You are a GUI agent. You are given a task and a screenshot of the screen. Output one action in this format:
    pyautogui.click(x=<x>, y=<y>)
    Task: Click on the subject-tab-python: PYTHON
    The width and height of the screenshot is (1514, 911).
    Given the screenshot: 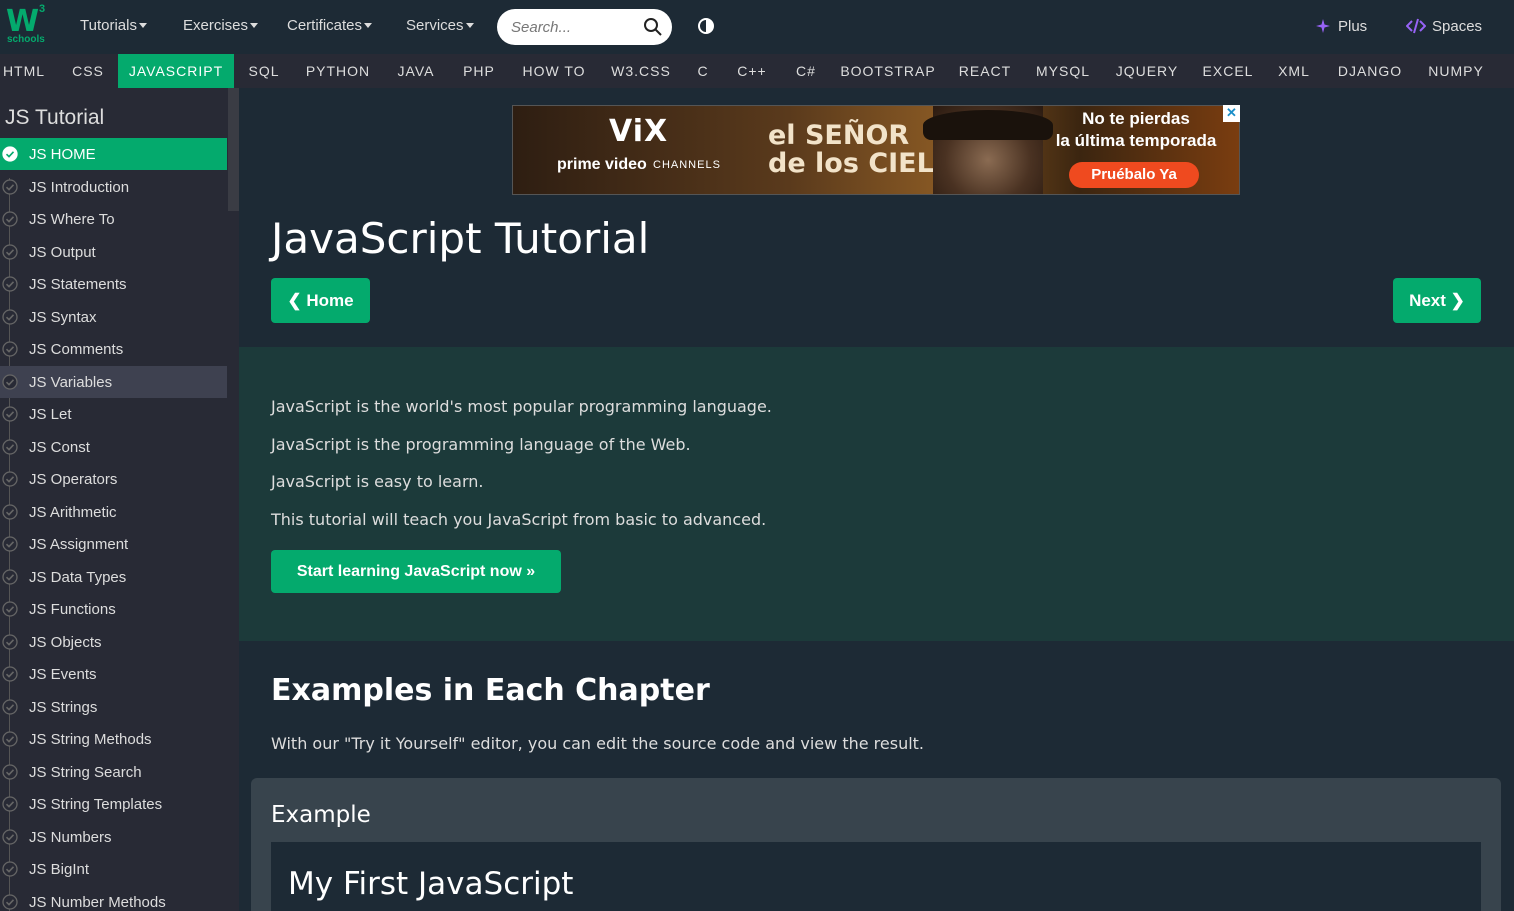 What is the action you would take?
    pyautogui.click(x=338, y=71)
    